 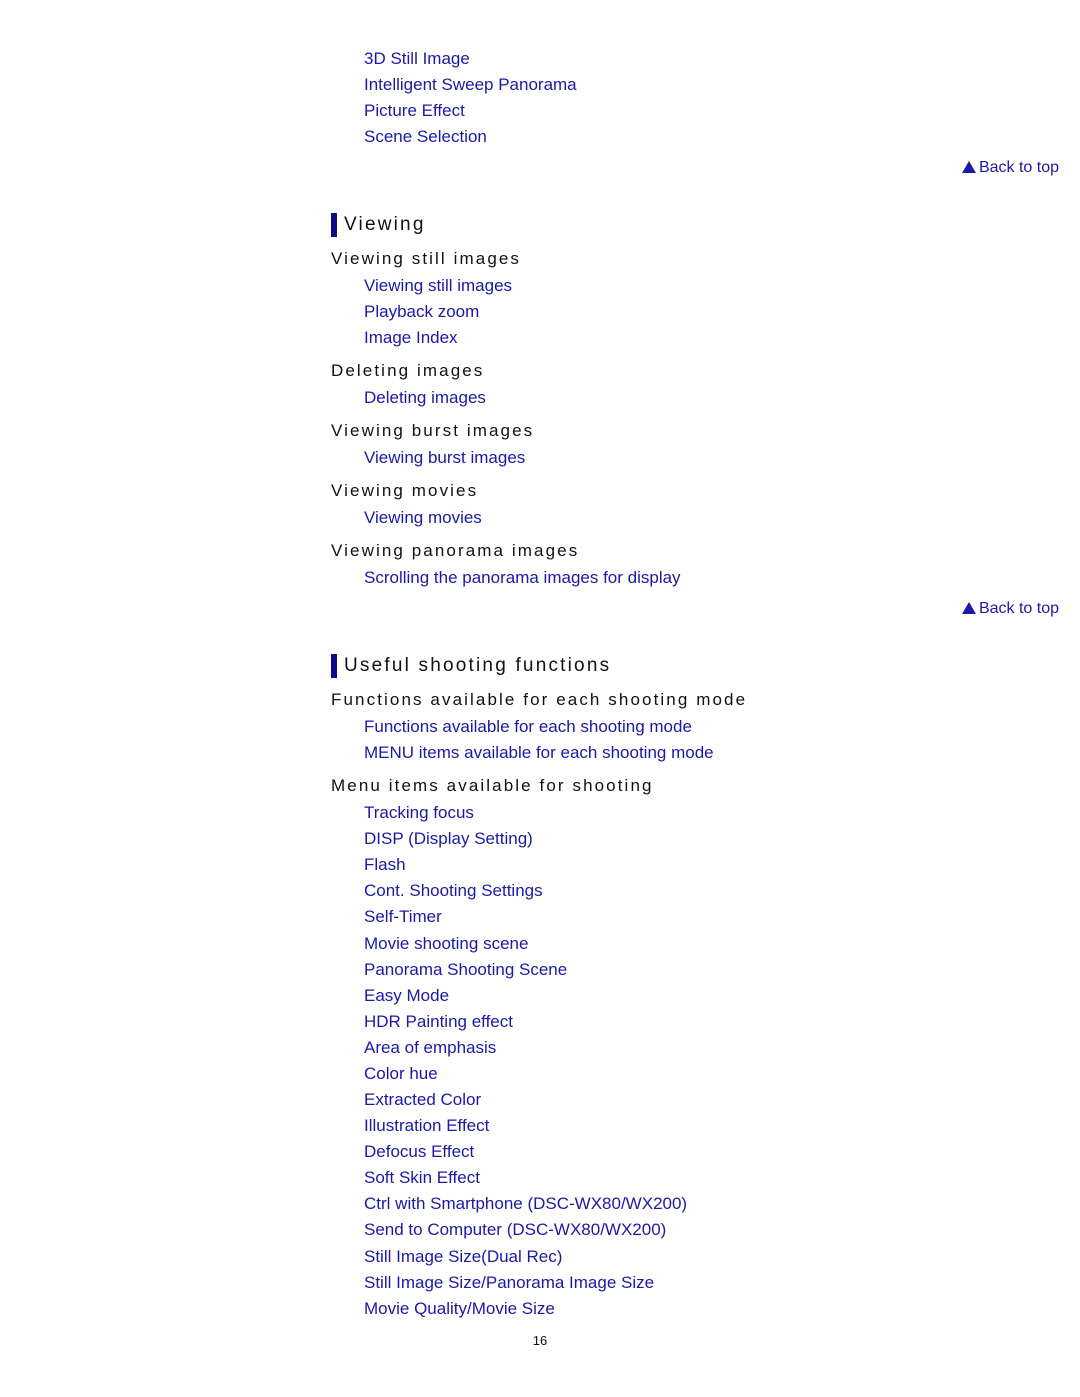 I want to click on link-easy-mode: Easy Mode, so click(x=406, y=996).